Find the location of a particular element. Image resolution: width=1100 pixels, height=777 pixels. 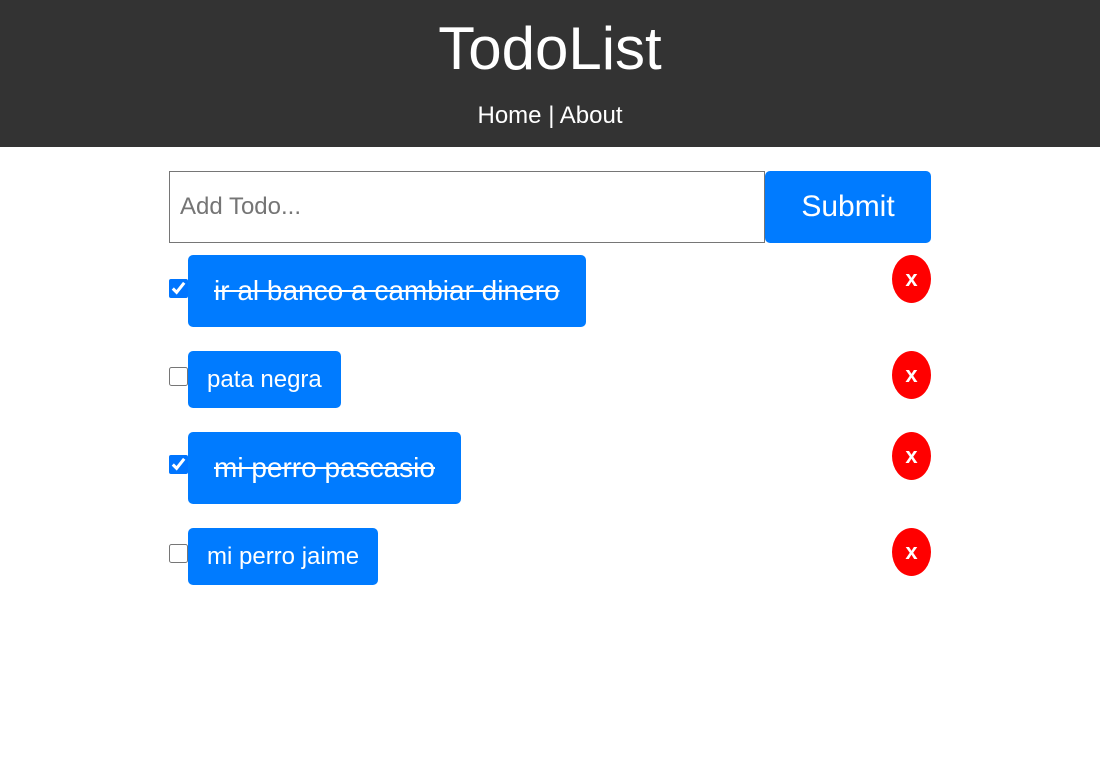

todo-text: mi perro jaime is located at coordinates (283, 556).